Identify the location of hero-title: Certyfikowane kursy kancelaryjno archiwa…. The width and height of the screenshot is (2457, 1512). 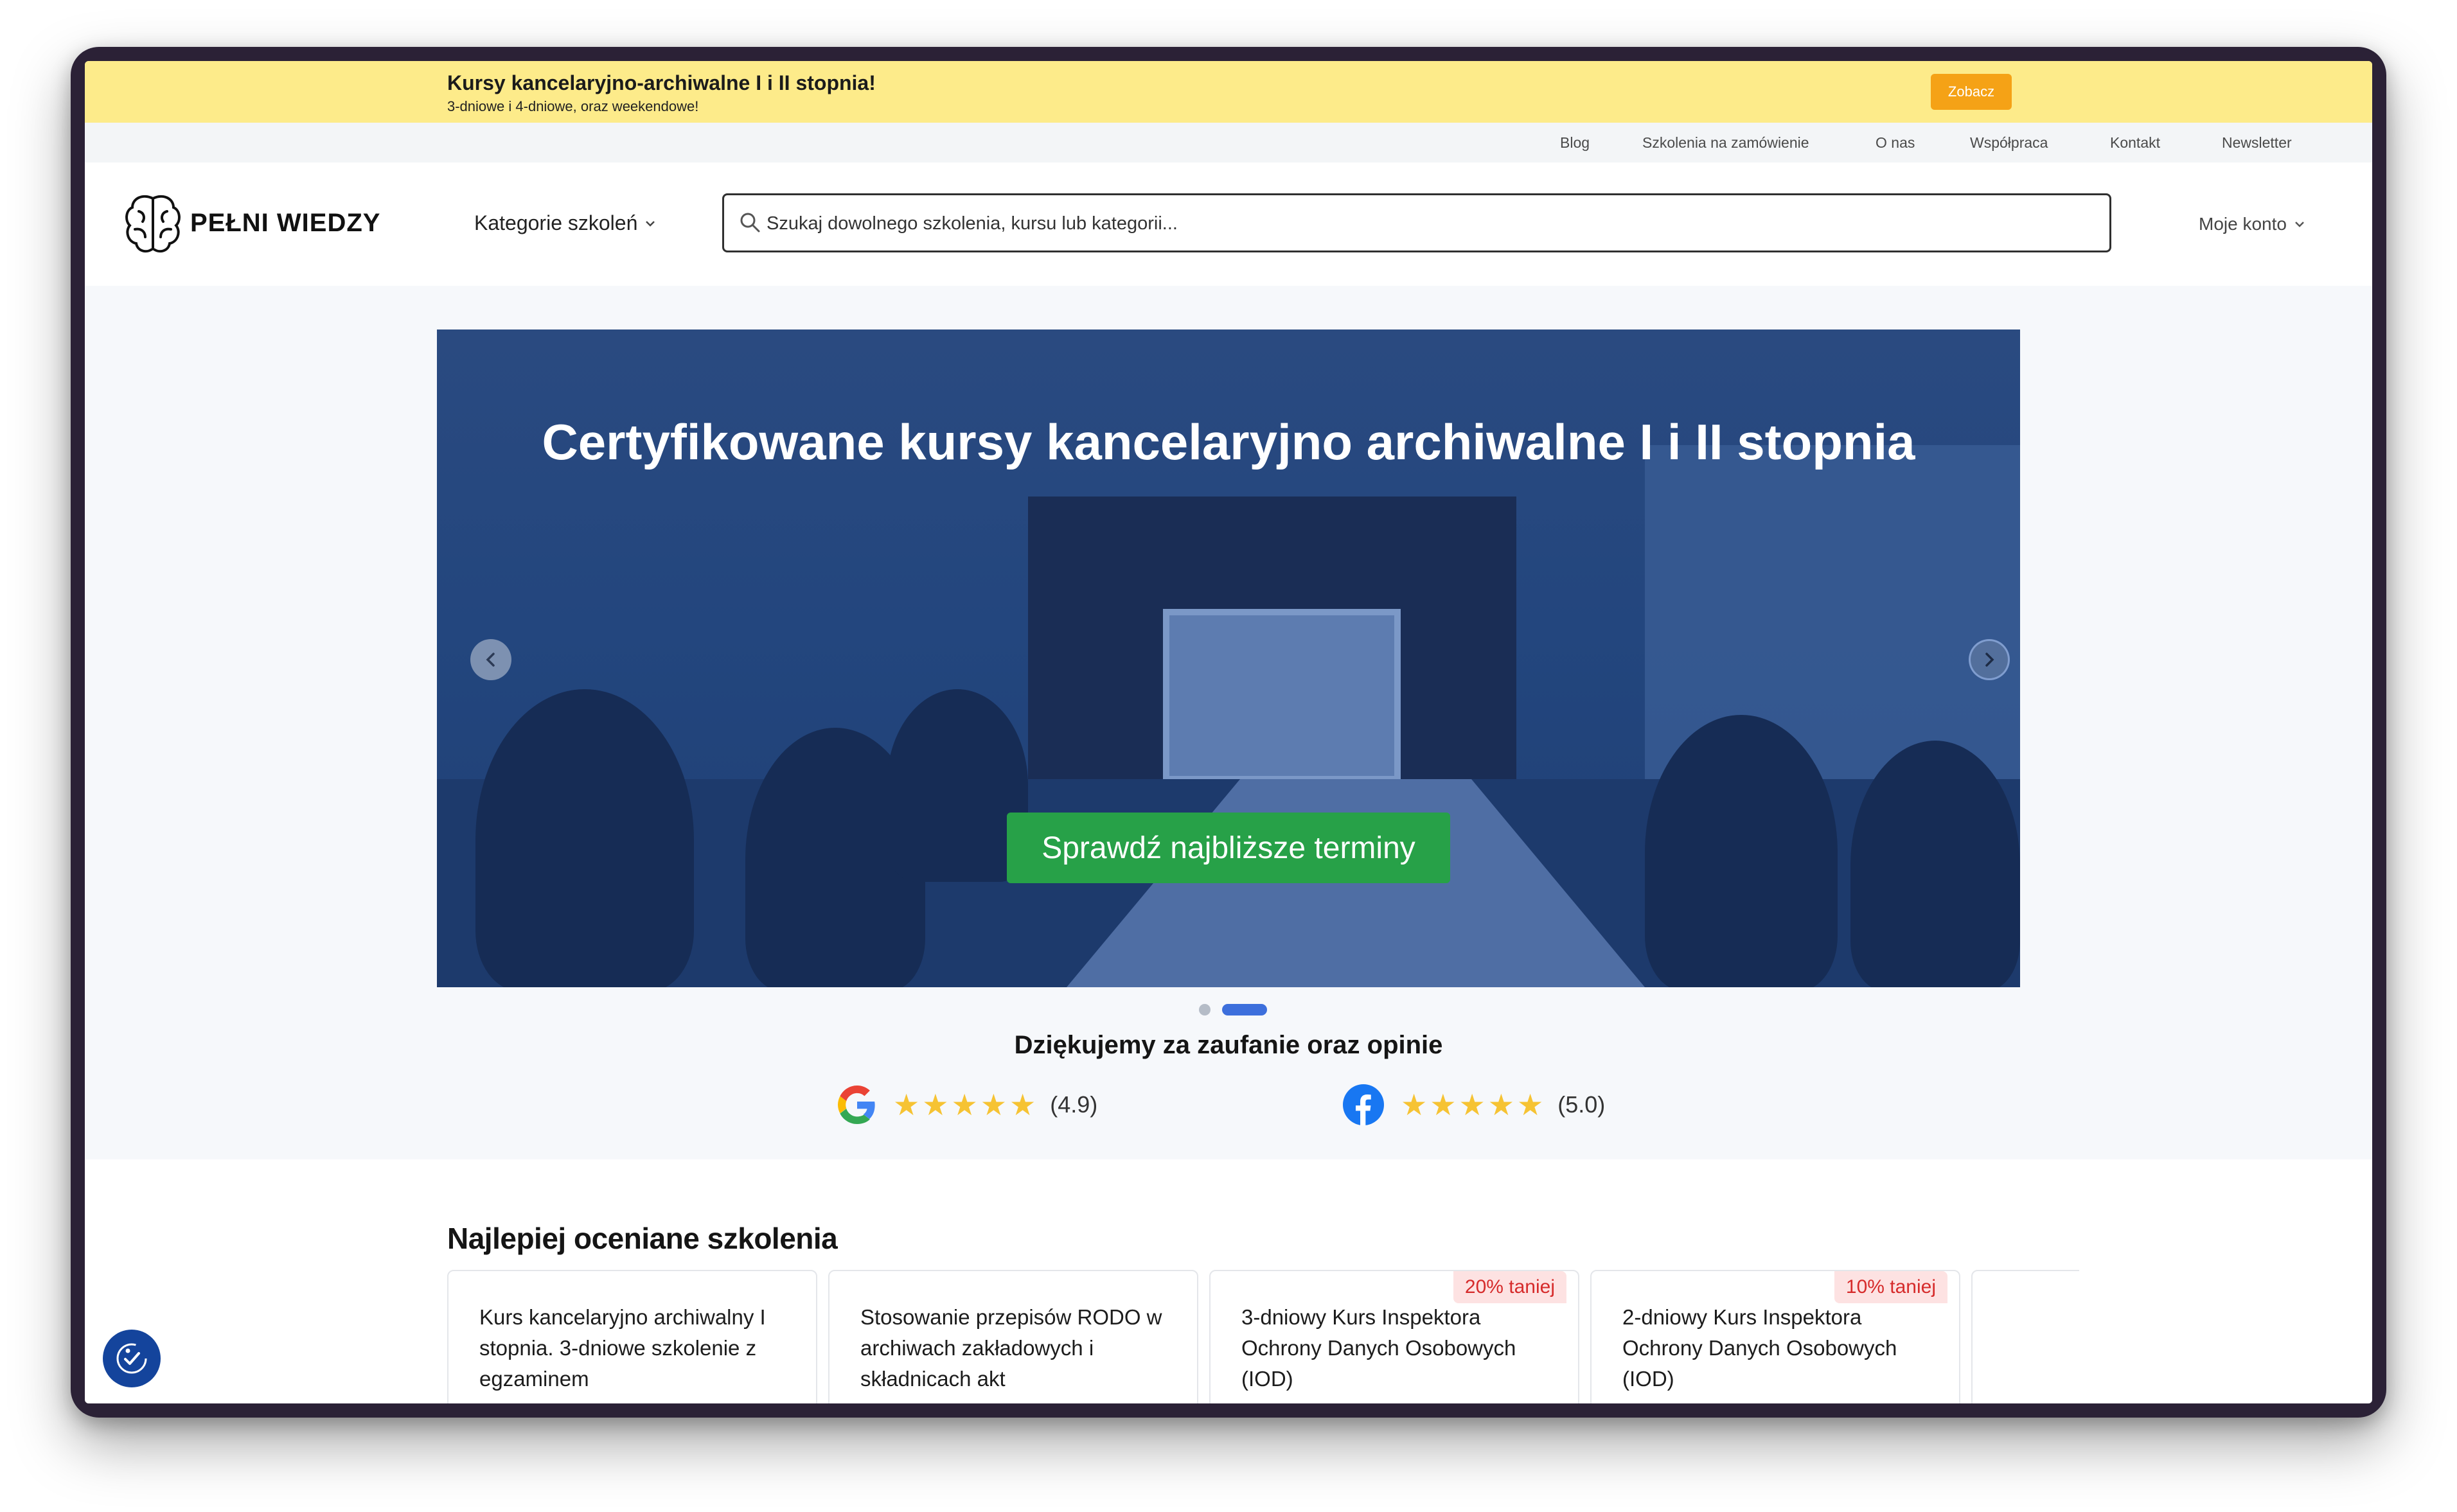
(1228, 442).